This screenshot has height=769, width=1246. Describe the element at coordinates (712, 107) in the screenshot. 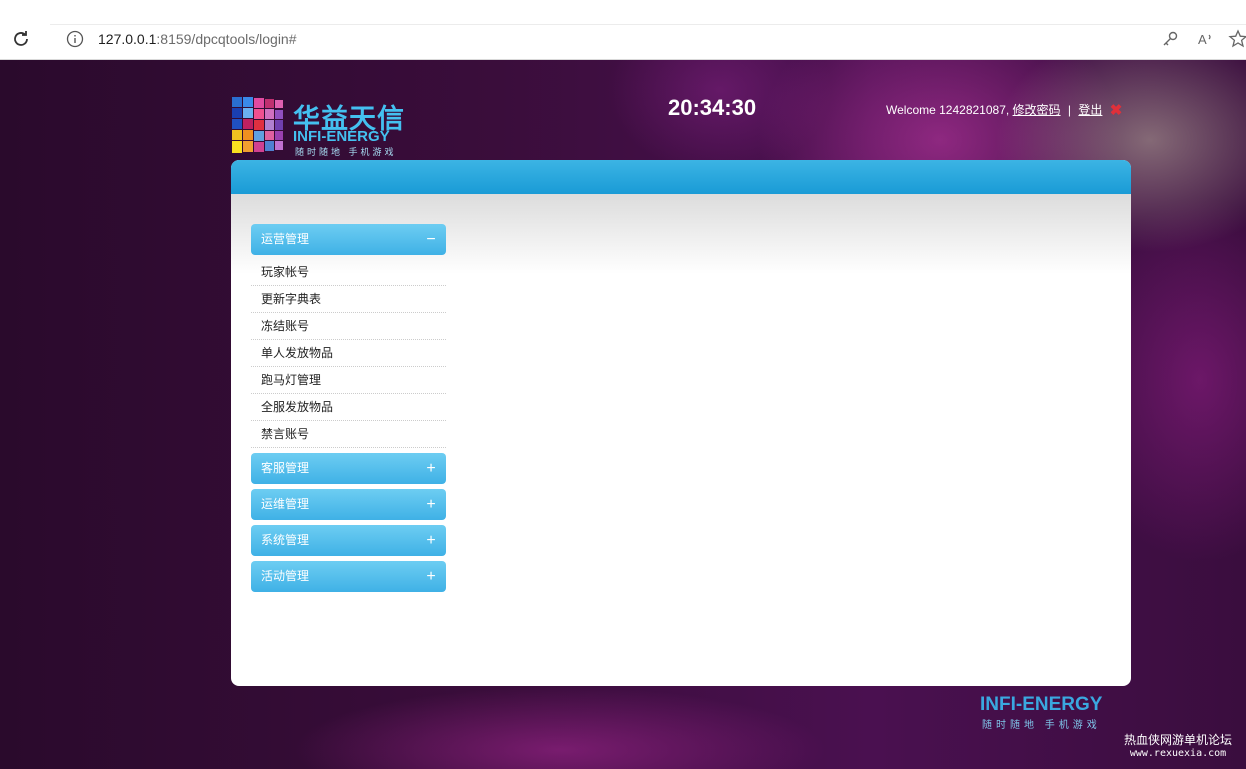

I see `clock: 20:34:30` at that location.